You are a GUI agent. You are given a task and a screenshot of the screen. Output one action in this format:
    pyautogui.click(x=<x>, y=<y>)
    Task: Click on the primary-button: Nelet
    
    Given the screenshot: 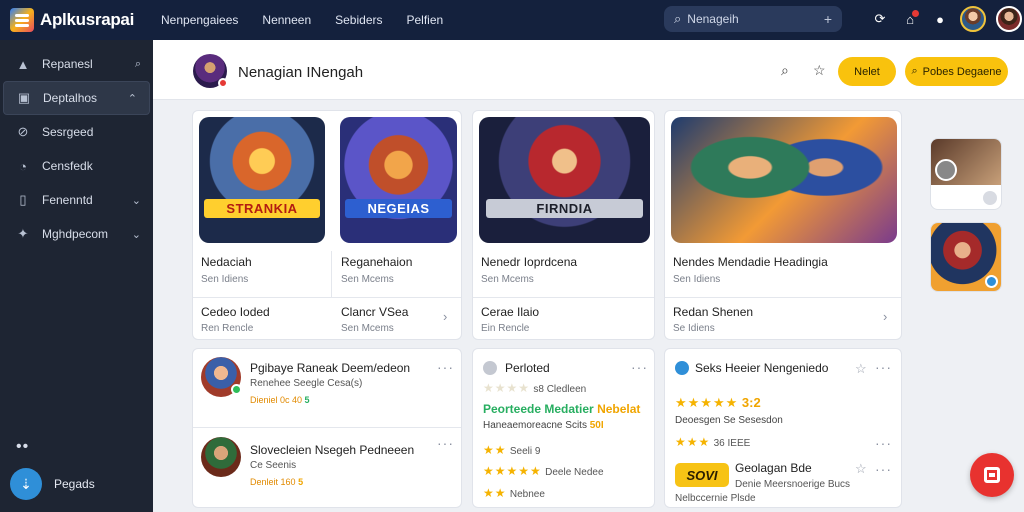 What is the action you would take?
    pyautogui.click(x=867, y=71)
    